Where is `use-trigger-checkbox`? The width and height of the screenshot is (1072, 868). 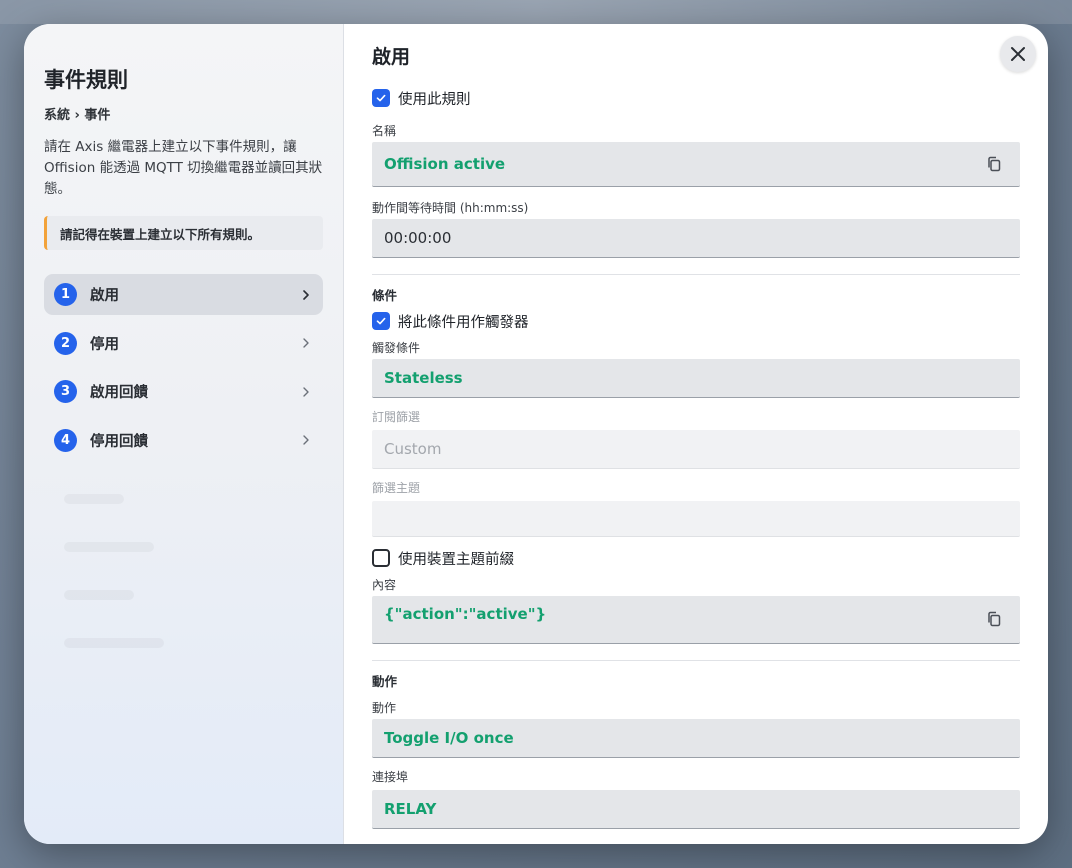
use-trigger-checkbox is located at coordinates (381, 321).